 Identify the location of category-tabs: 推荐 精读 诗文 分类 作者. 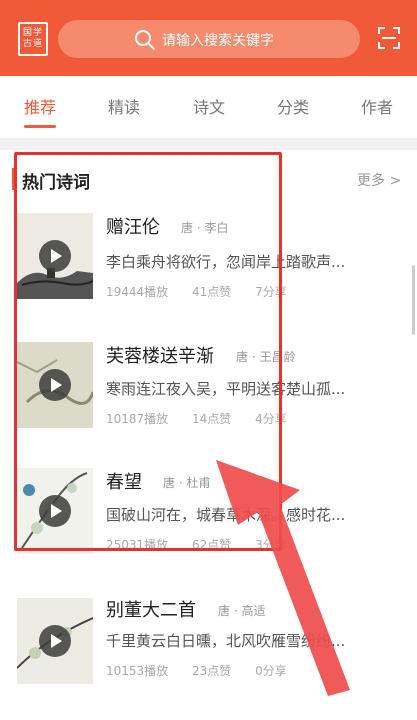
(208, 107).